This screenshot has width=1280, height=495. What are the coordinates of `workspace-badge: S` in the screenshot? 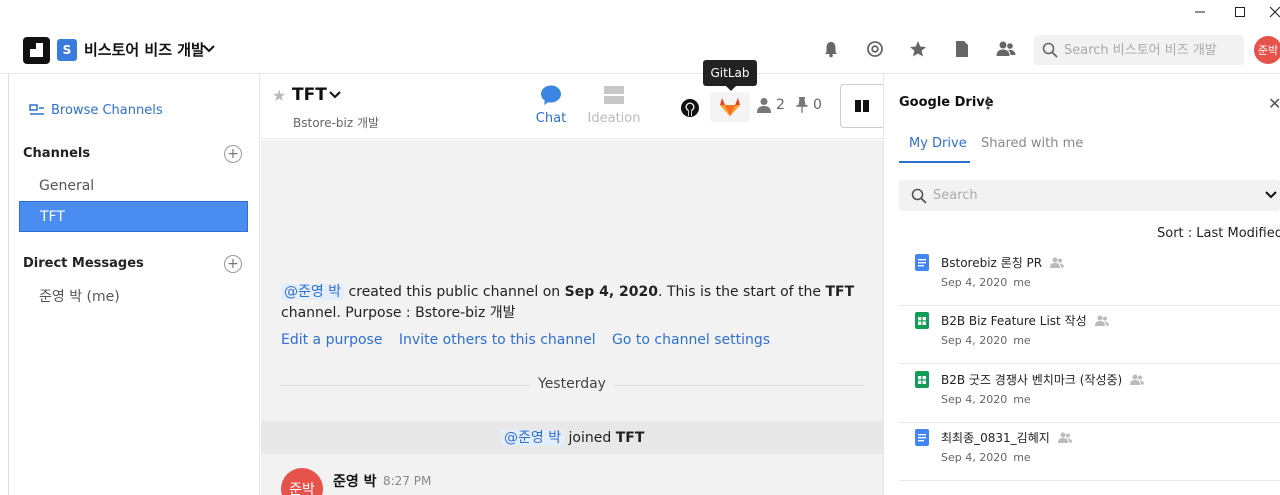 It's located at (67, 50).